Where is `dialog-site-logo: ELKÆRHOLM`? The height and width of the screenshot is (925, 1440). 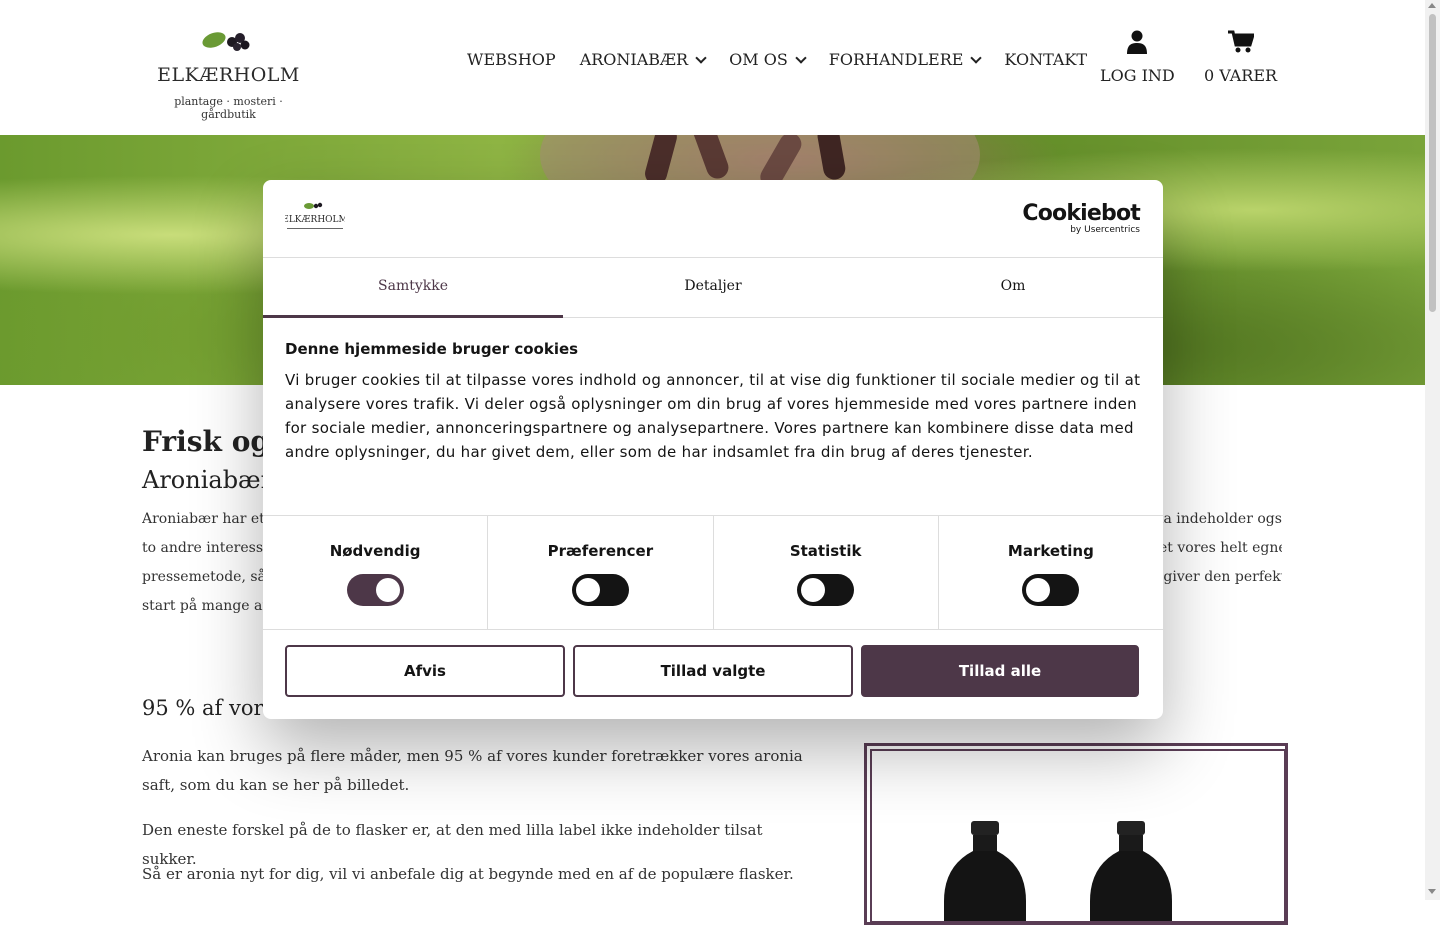
dialog-site-logo: ELKÆRHOLM is located at coordinates (315, 218).